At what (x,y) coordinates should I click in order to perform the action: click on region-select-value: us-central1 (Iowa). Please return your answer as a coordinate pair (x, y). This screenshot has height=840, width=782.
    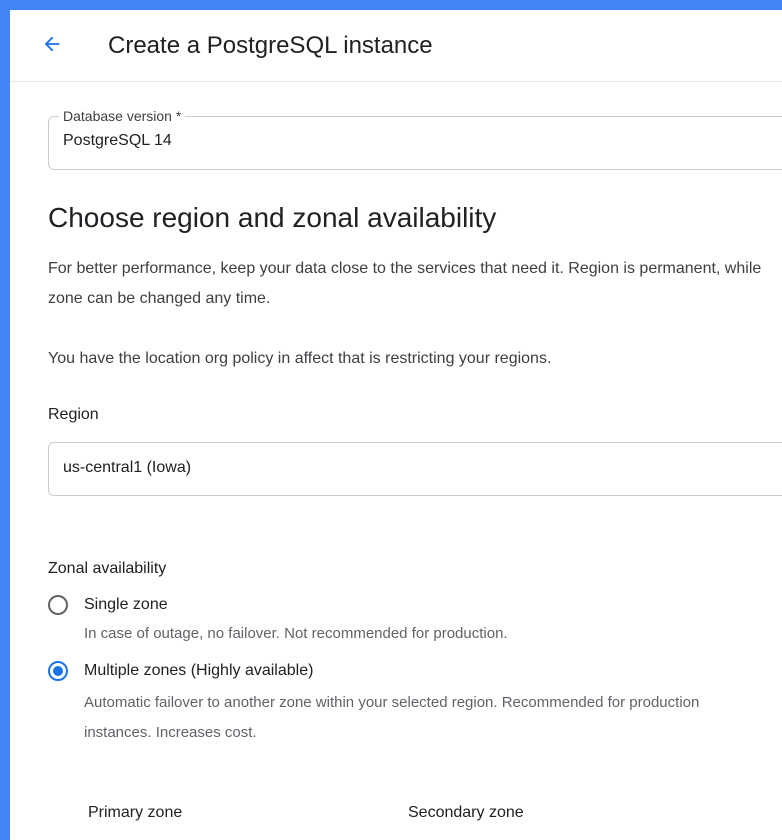
    Looking at the image, I should click on (127, 467).